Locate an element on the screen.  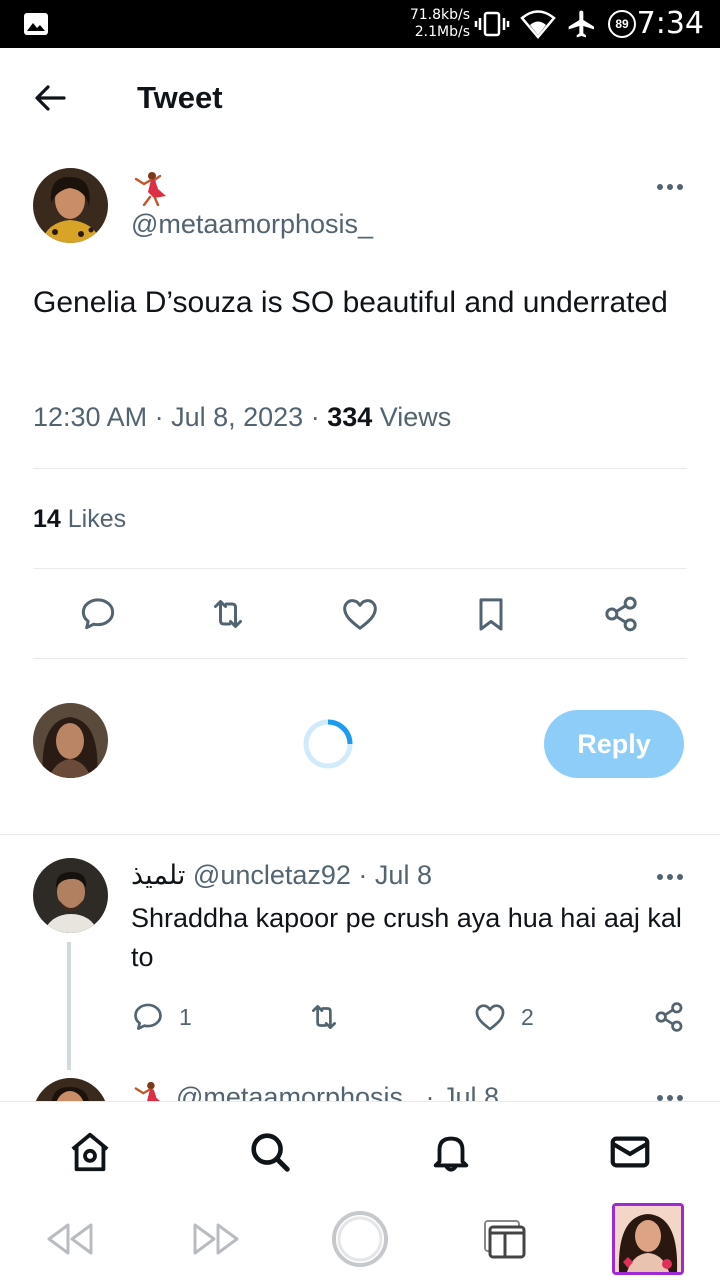
tweet-meta: 12:30 AM · Jul 8, 2023 · 334 Views is located at coordinates (242, 417).